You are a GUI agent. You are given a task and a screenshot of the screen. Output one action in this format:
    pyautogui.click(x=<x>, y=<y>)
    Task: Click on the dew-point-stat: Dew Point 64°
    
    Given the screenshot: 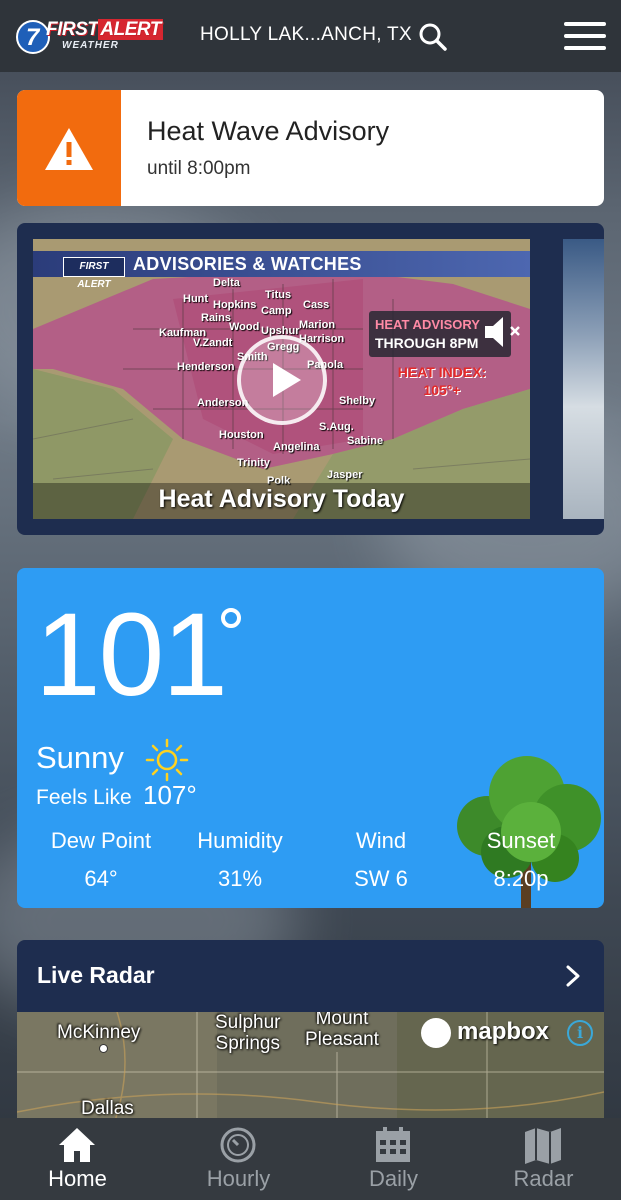 What is the action you would take?
    pyautogui.click(x=101, y=860)
    